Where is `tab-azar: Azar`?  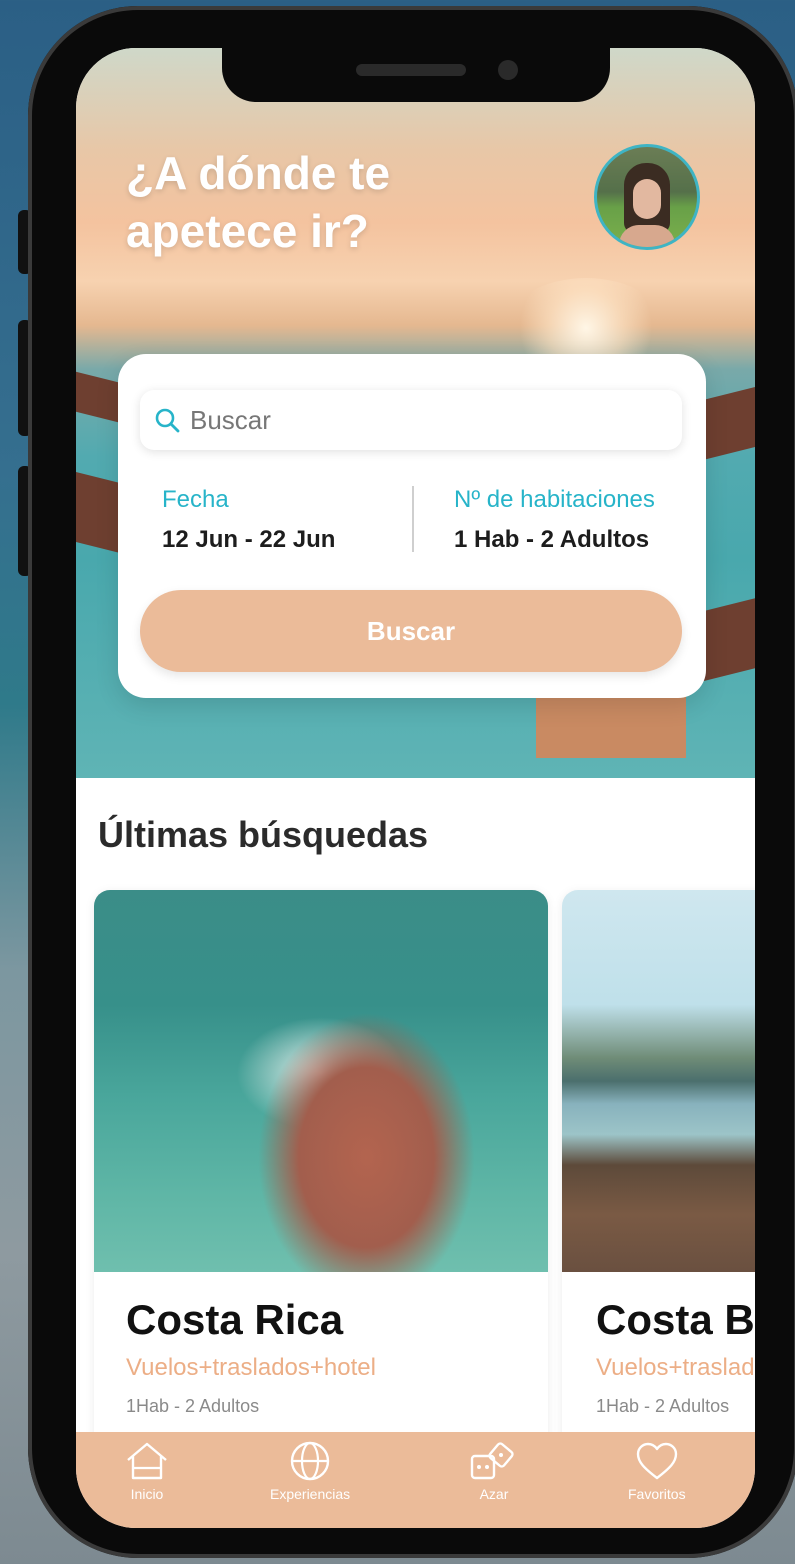
tab-azar: Azar is located at coordinates (494, 1471).